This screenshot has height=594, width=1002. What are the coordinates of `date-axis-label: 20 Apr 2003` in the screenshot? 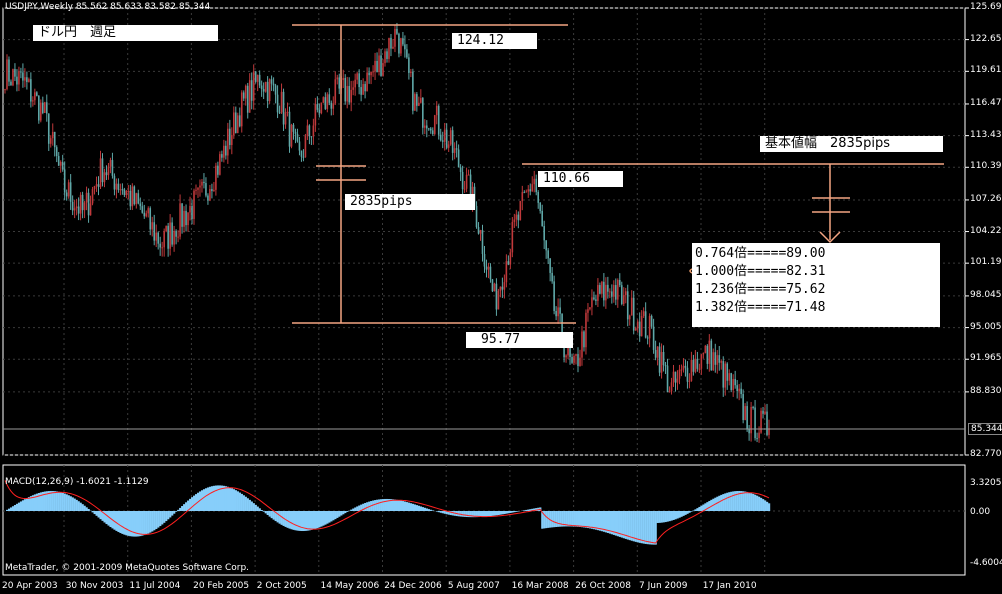 It's located at (30, 586).